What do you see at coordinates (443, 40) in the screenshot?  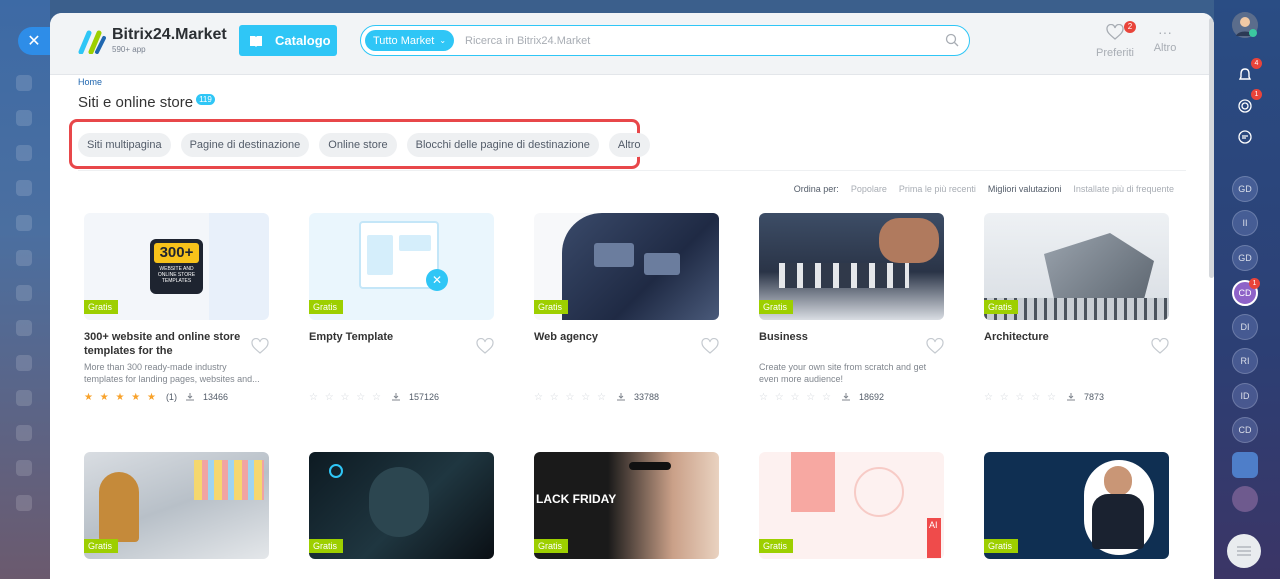 I see `chevron-down-icon: ⌄` at bounding box center [443, 40].